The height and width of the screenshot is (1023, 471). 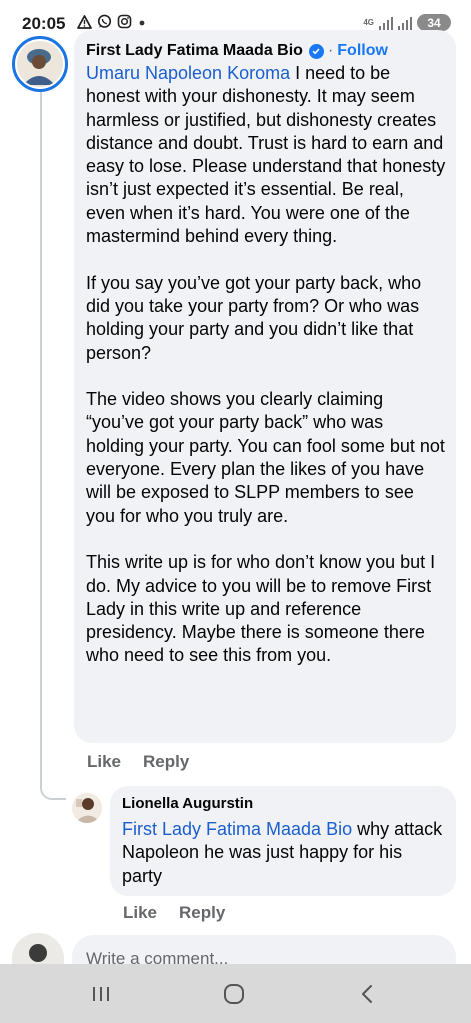 What do you see at coordinates (367, 994) in the screenshot?
I see `back-icon` at bounding box center [367, 994].